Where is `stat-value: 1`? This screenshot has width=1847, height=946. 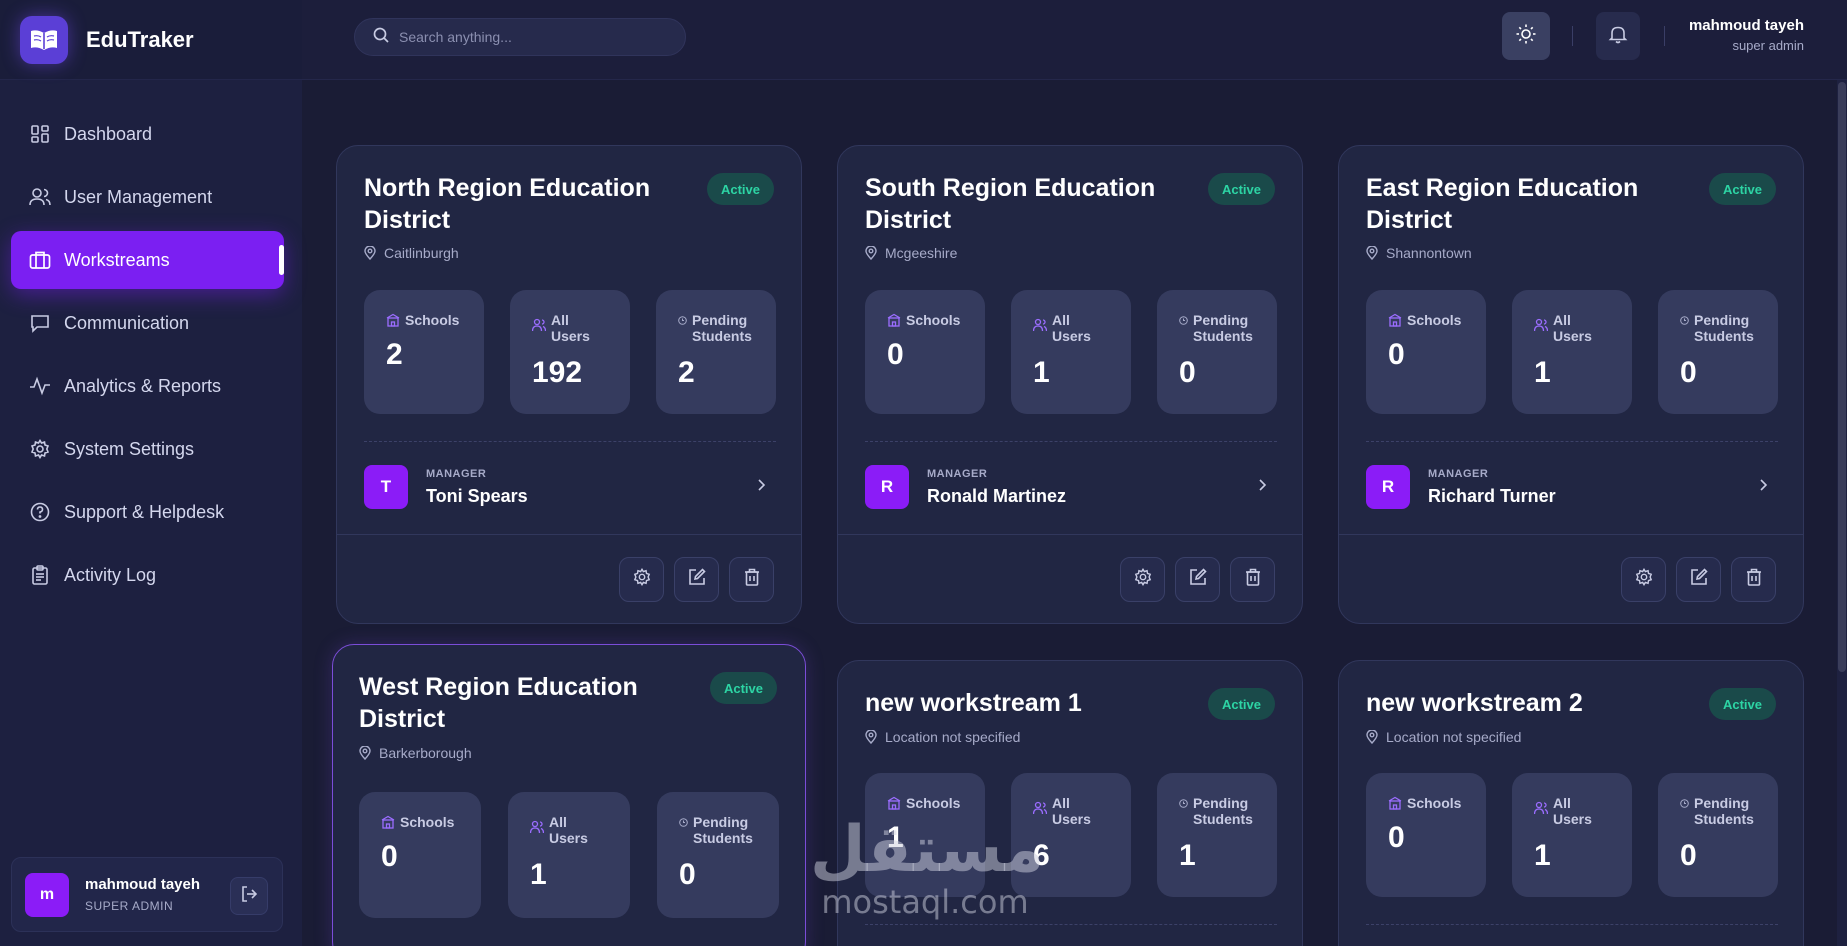 stat-value: 1 is located at coordinates (1542, 855).